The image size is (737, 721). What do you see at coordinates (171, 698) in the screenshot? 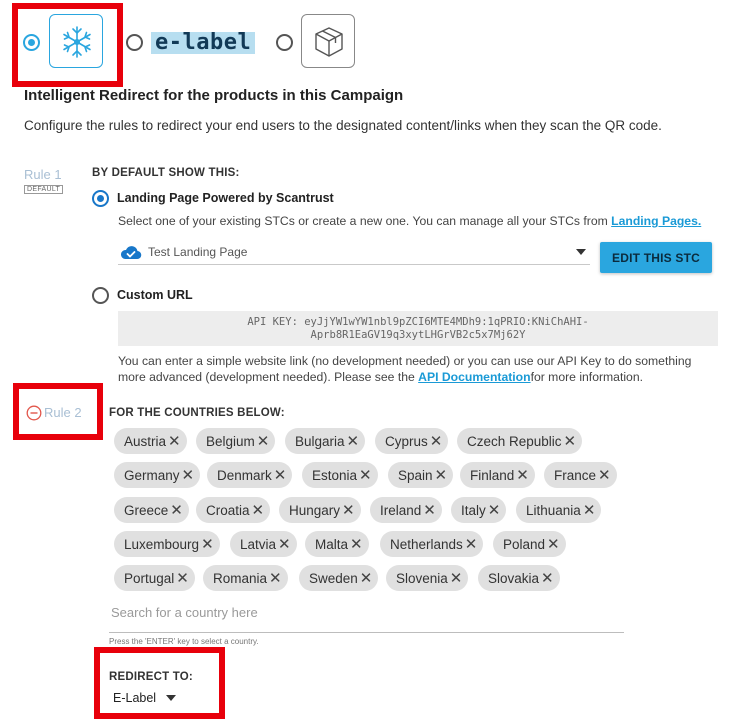
I see `redirect-select-caret-icon` at bounding box center [171, 698].